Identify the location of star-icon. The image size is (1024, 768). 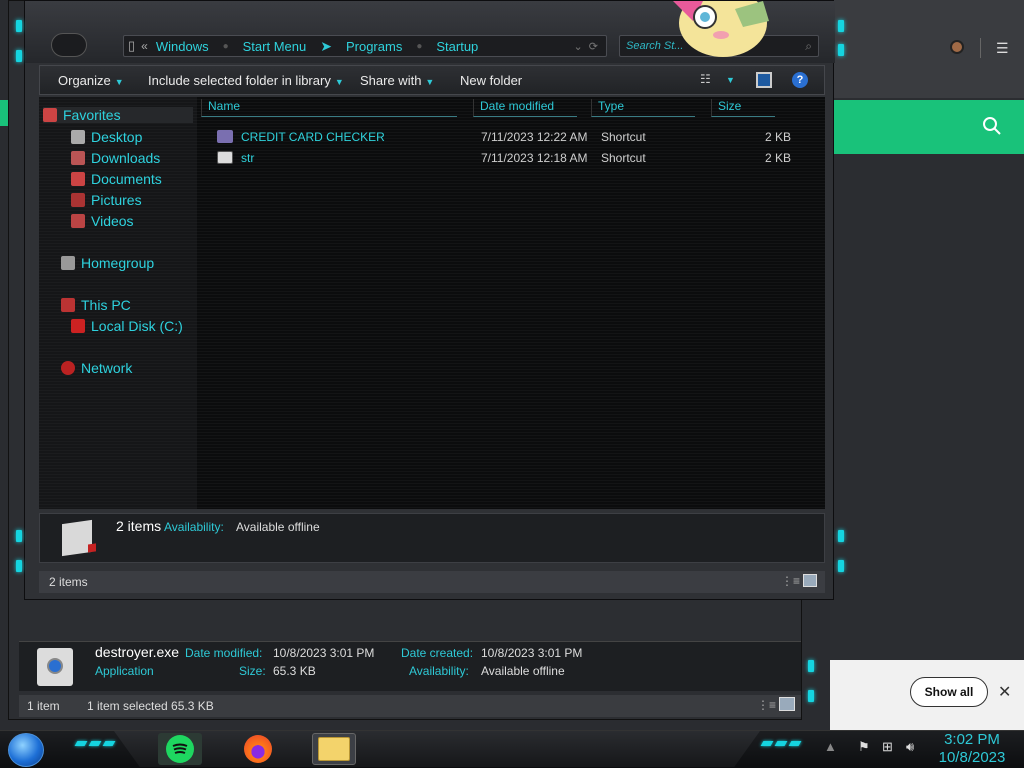
(50, 115).